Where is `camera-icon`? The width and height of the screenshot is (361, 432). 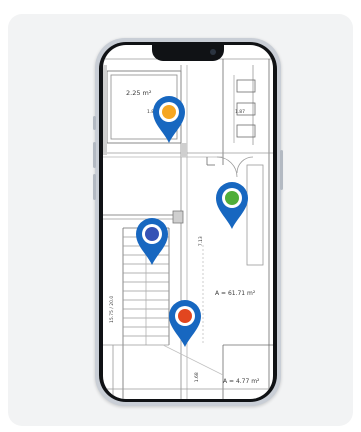
camera-icon is located at coordinates (213, 52).